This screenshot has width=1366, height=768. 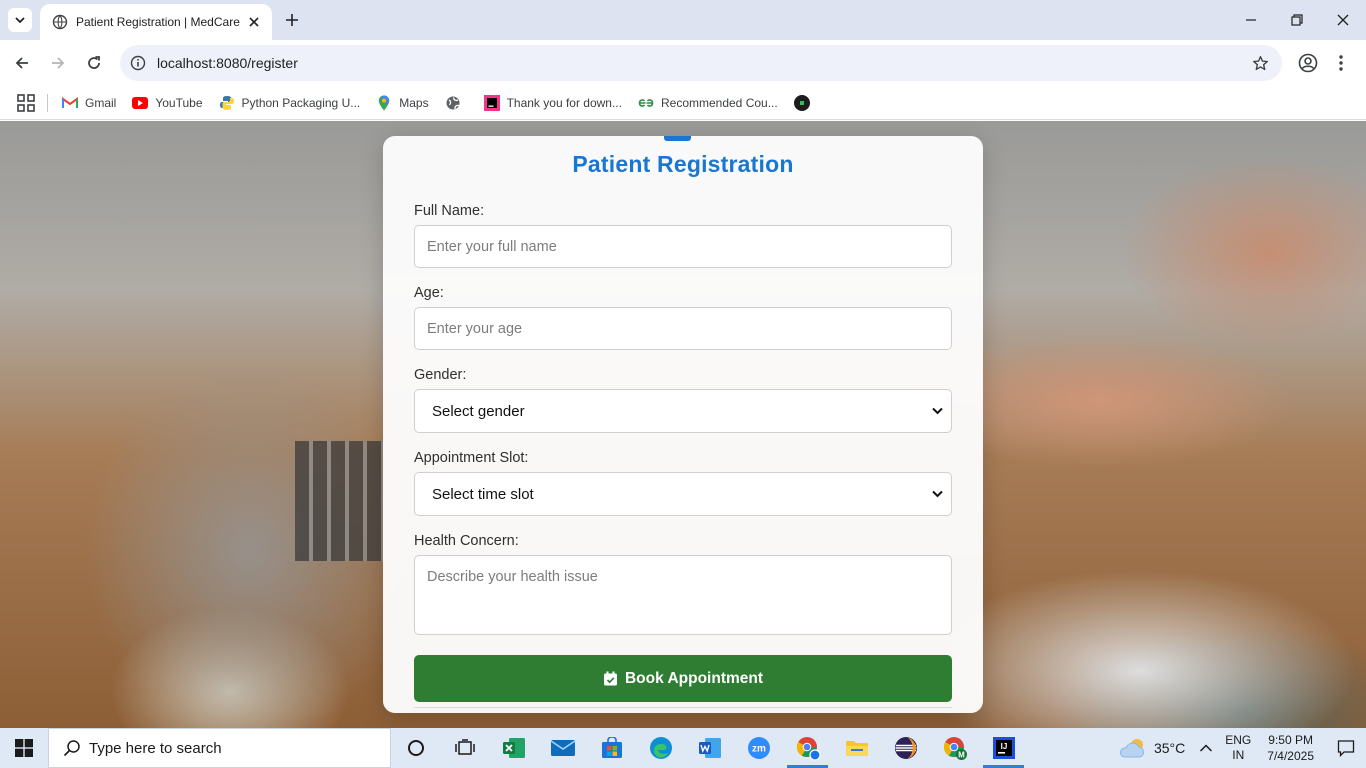 I want to click on minimize-button, so click(x=1251, y=20).